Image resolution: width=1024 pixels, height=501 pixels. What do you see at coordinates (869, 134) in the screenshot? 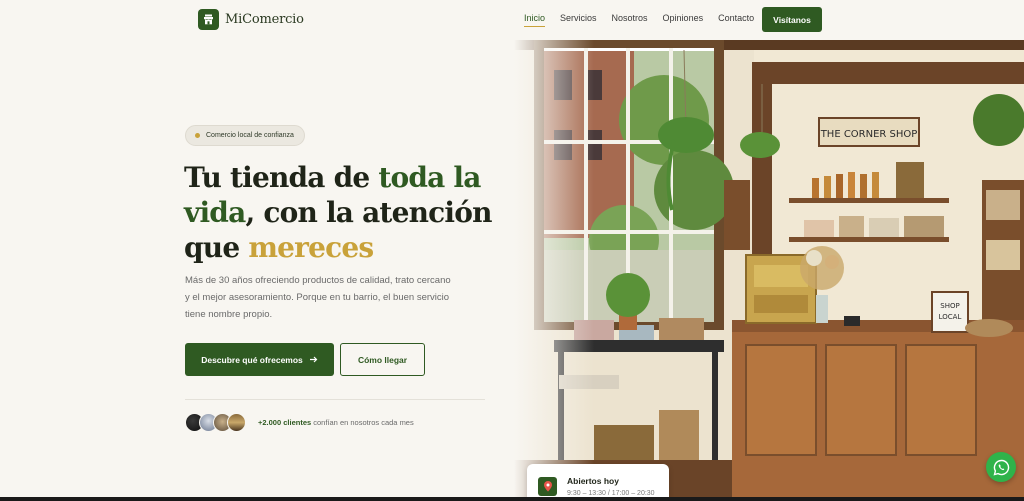
I see `shop-sign-text: THE CORNER SHOP` at bounding box center [869, 134].